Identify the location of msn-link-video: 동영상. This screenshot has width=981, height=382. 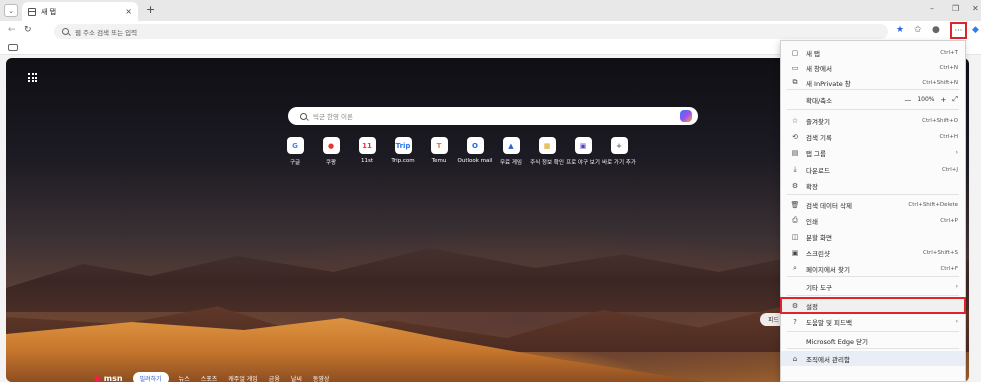
(321, 378).